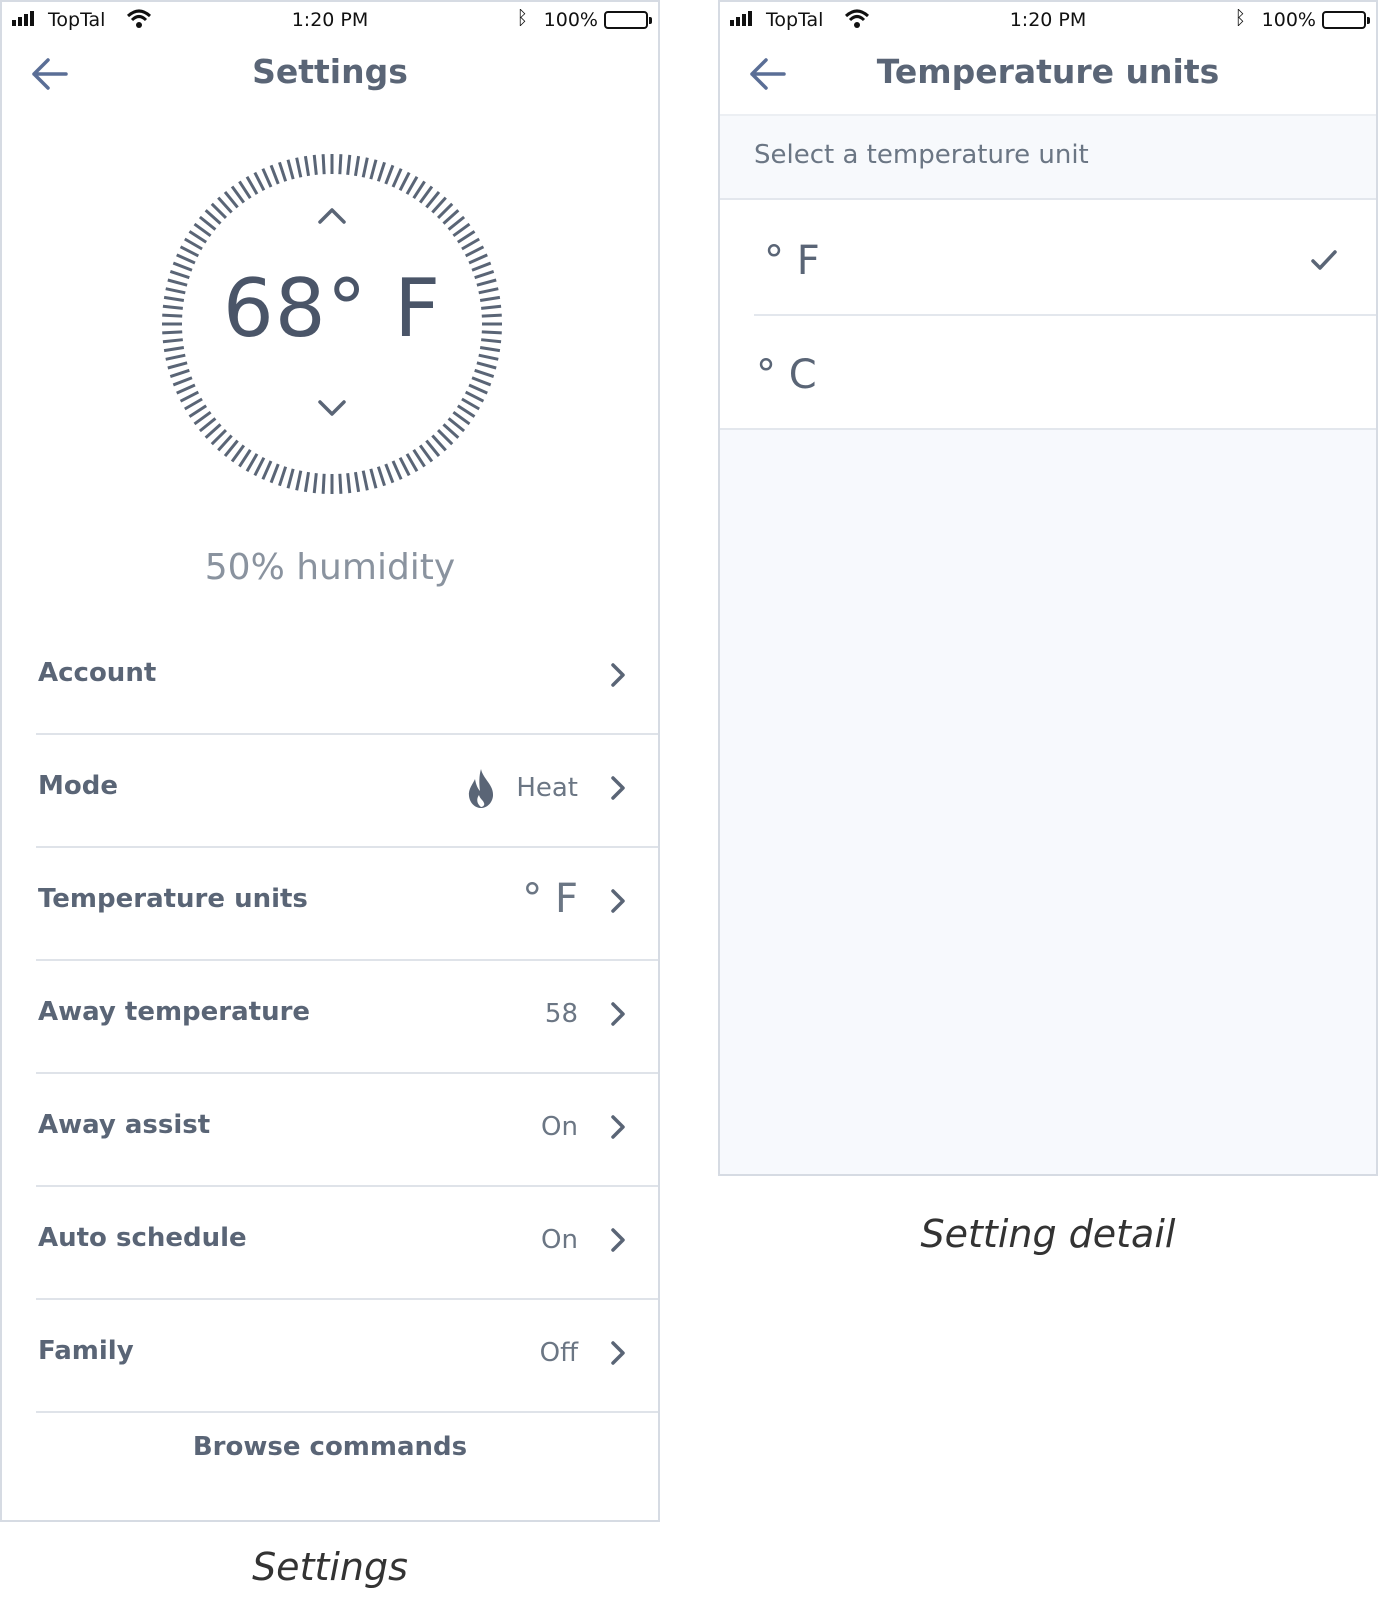  What do you see at coordinates (347, 1243) in the screenshot?
I see `settings-row-auto-schedule: Auto schedule On` at bounding box center [347, 1243].